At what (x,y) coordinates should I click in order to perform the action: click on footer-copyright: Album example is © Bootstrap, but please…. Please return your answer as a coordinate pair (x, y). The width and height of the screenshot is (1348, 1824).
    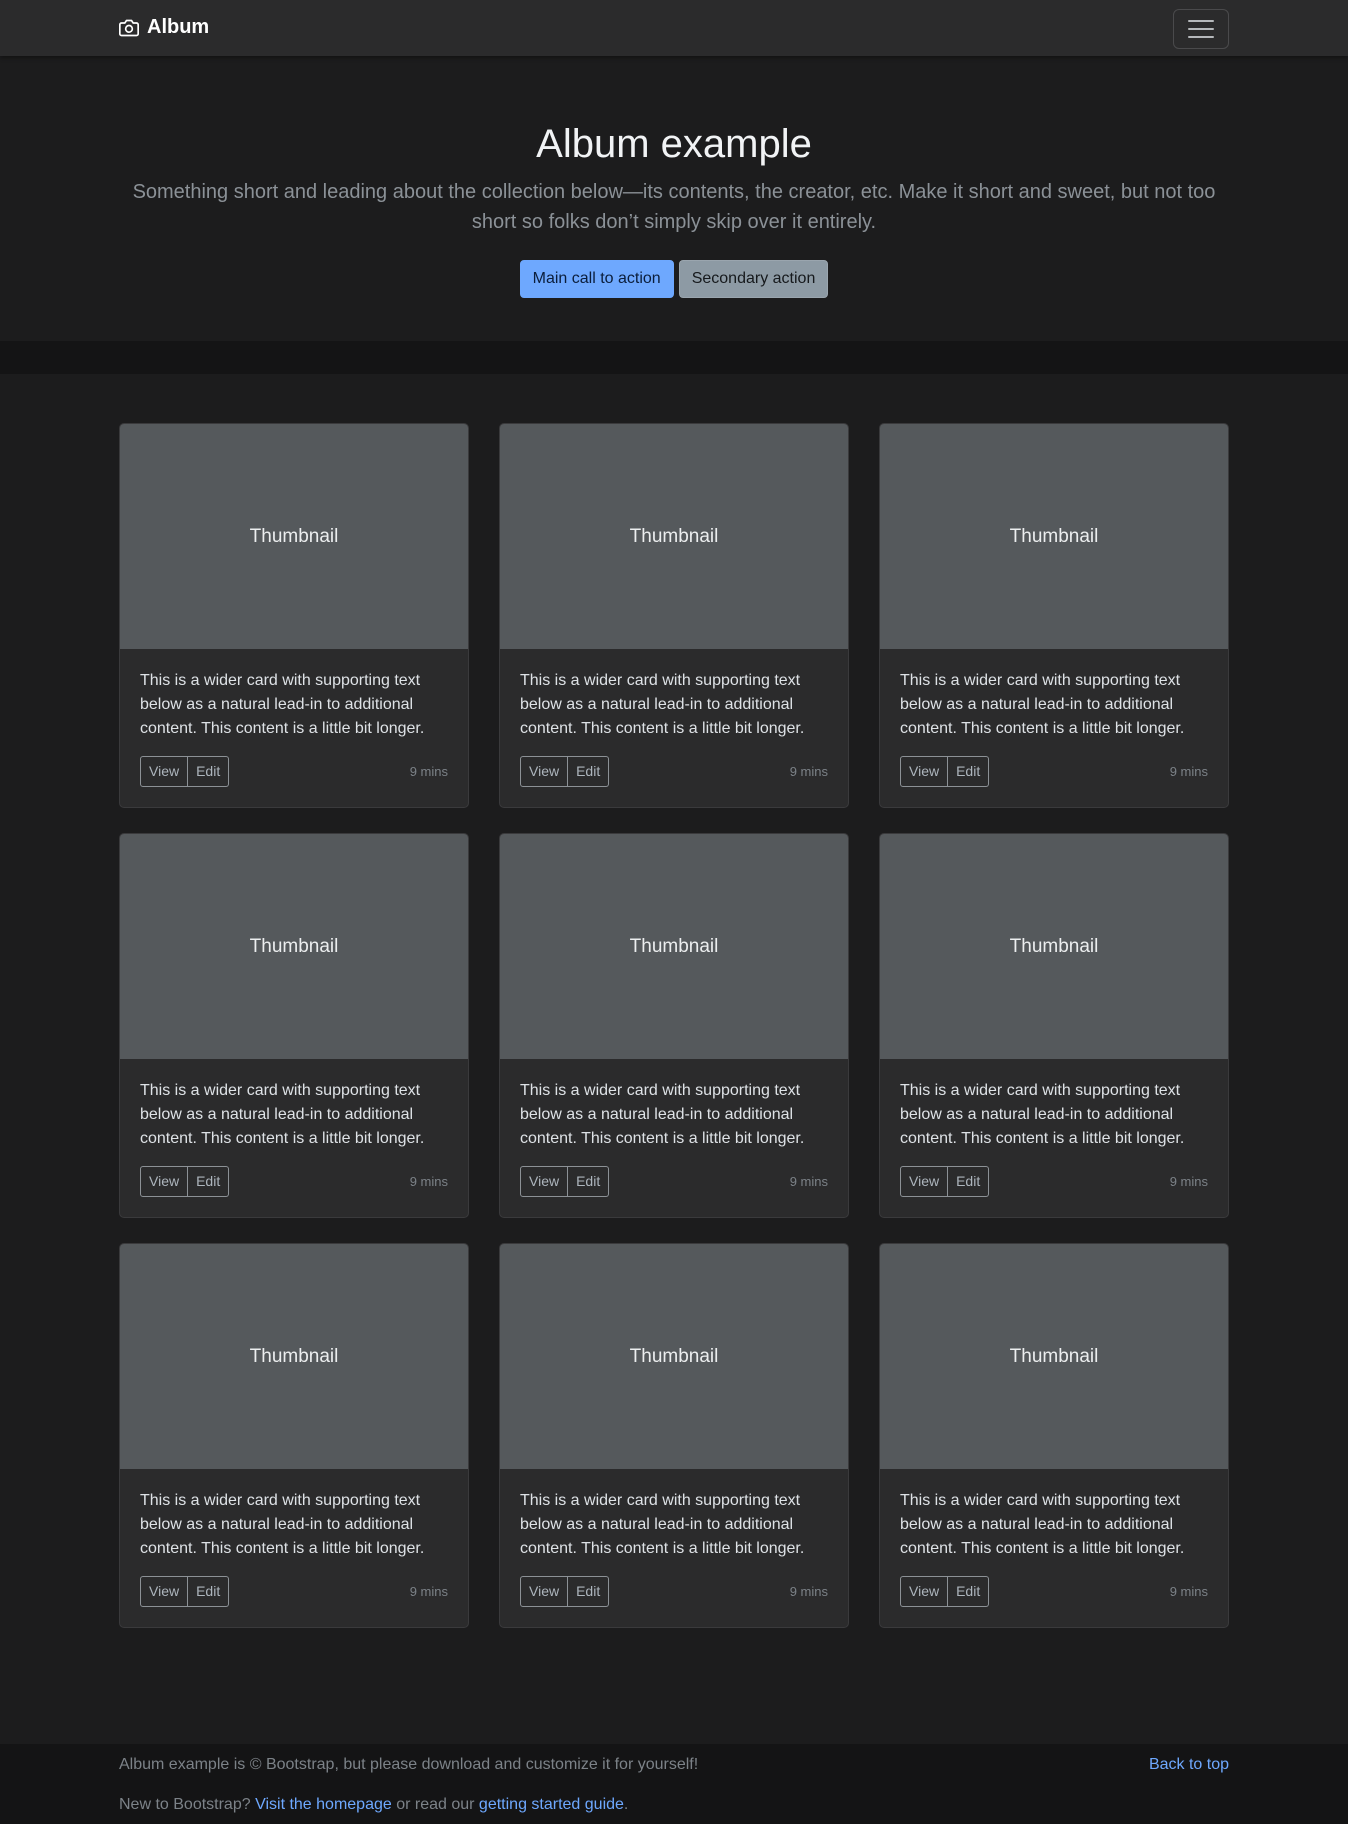
    Looking at the image, I should click on (409, 1764).